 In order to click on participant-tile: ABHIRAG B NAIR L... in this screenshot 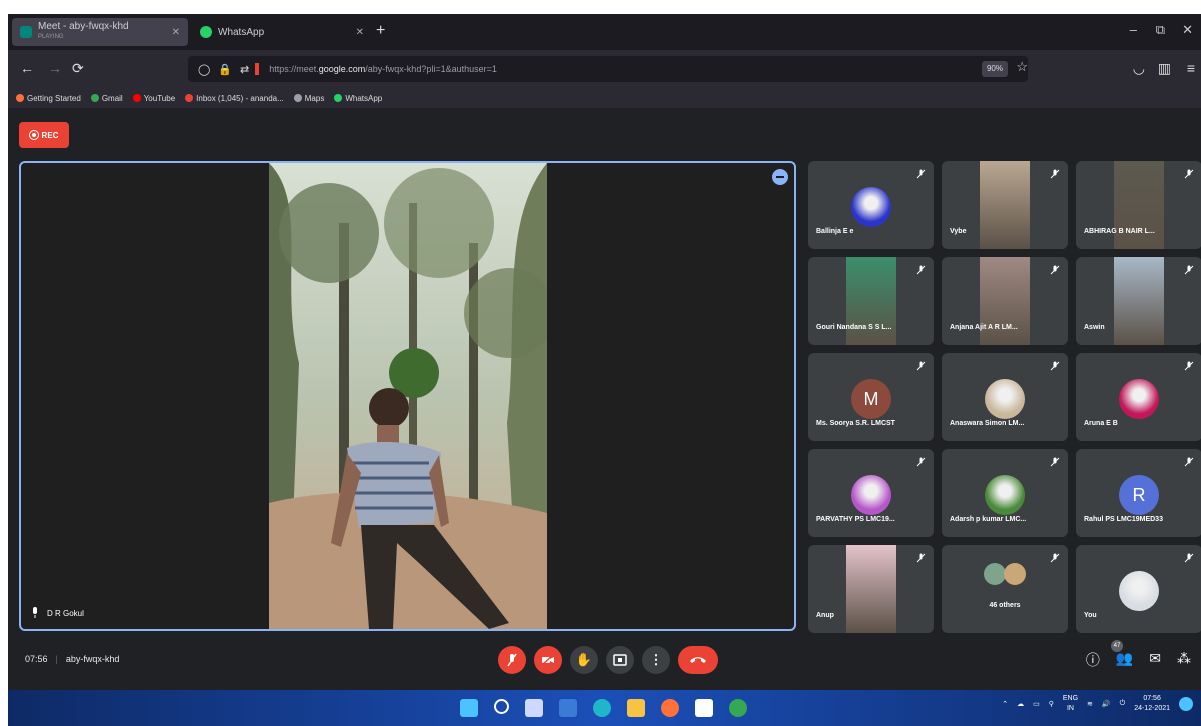, I will do `click(1138, 205)`.